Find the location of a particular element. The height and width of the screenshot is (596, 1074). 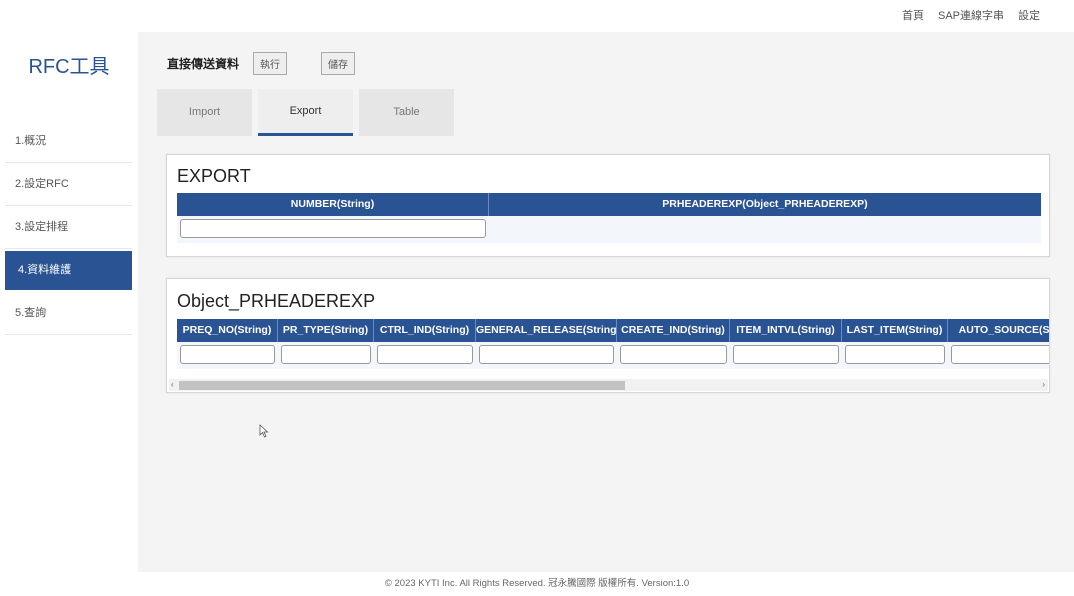

column-header: AUTO_SOURCE(String) is located at coordinates (998, 330).